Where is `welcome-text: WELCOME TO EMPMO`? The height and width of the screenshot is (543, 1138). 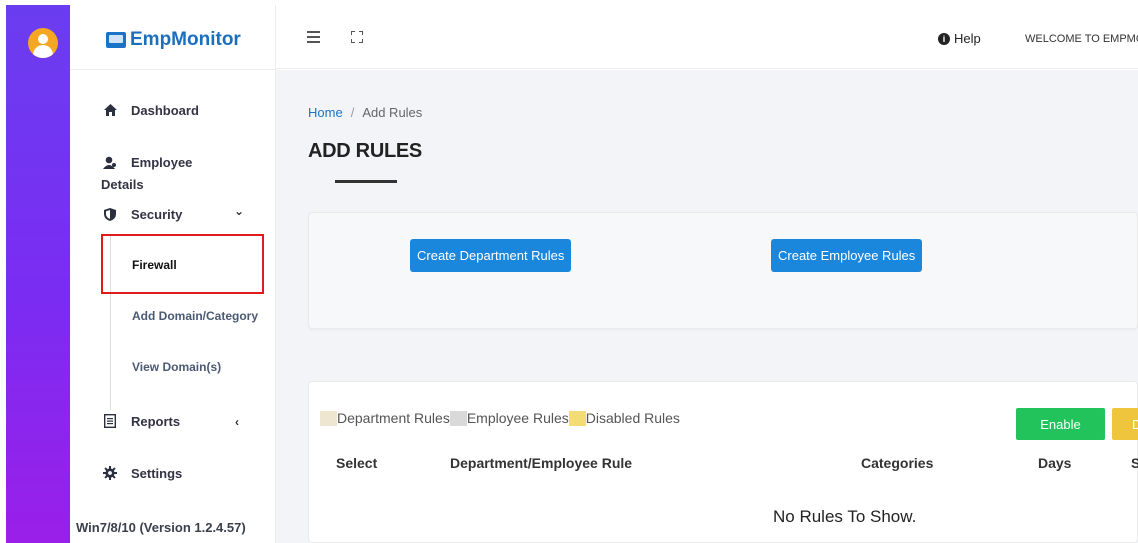 welcome-text: WELCOME TO EMPMO is located at coordinates (1081, 39).